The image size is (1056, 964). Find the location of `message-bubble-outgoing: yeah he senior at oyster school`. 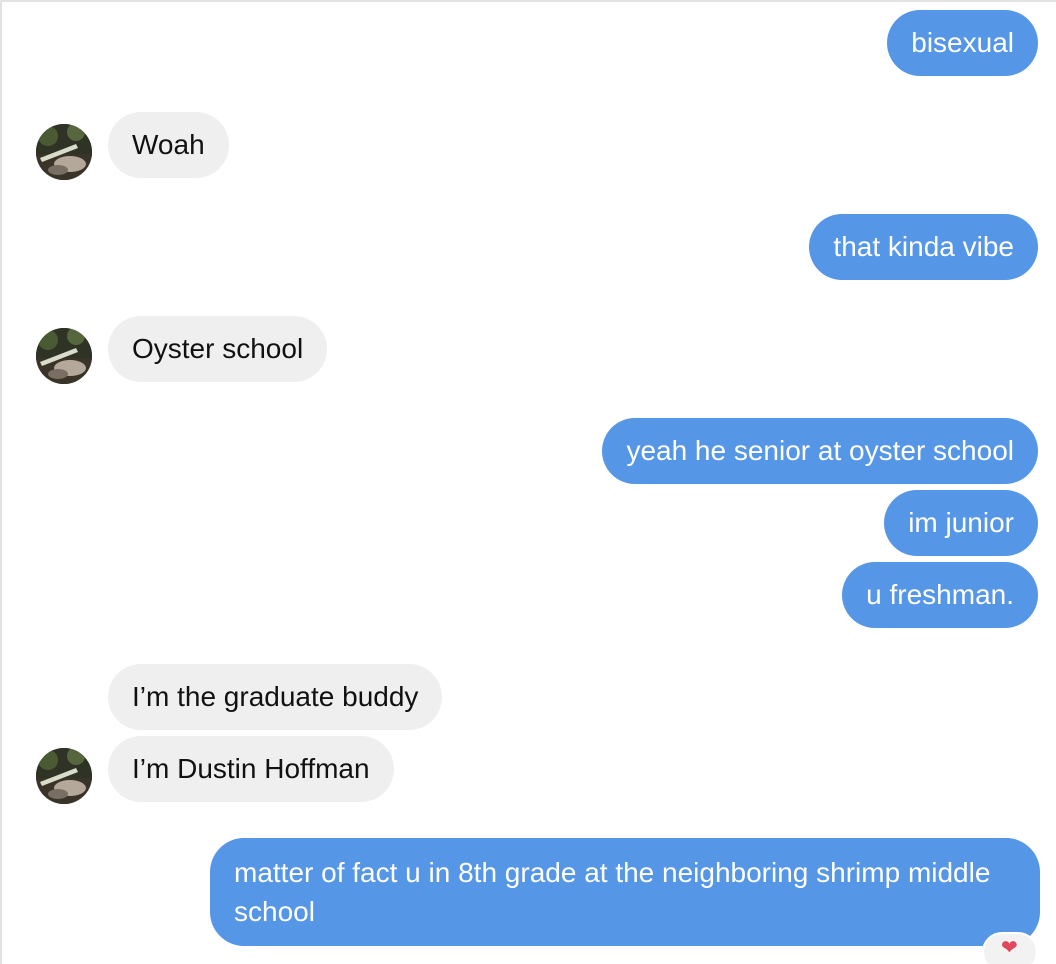

message-bubble-outgoing: yeah he senior at oyster school is located at coordinates (820, 451).